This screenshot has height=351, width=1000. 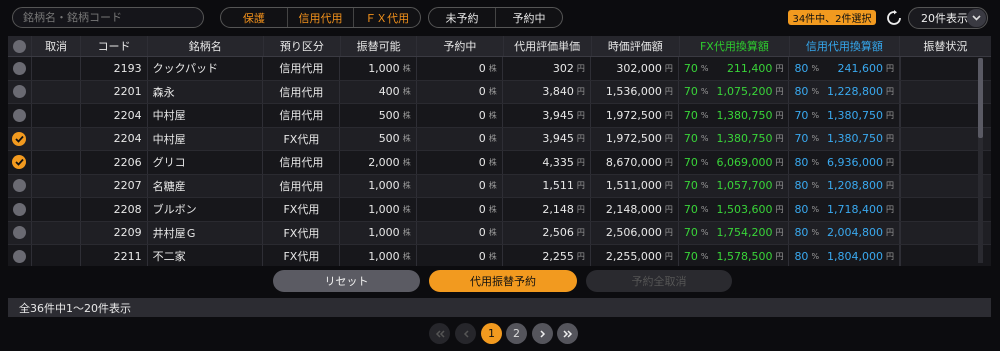 I want to click on unit-price-cell: 2,255 円, so click(x=547, y=255).